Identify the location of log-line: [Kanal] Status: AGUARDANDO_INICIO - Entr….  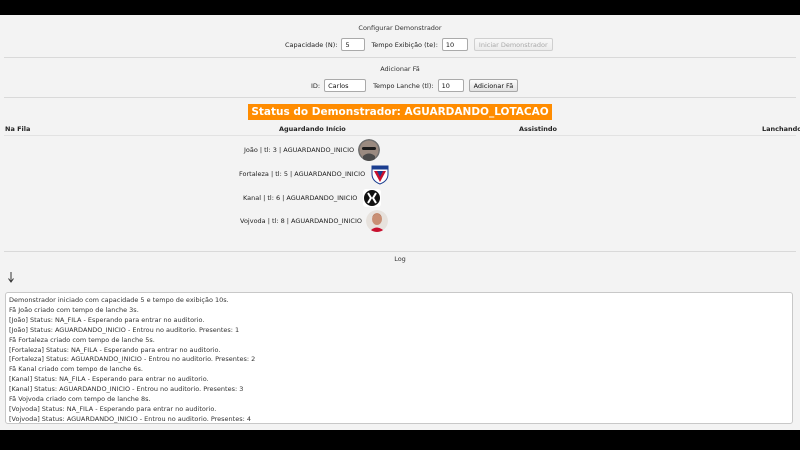
(126, 389).